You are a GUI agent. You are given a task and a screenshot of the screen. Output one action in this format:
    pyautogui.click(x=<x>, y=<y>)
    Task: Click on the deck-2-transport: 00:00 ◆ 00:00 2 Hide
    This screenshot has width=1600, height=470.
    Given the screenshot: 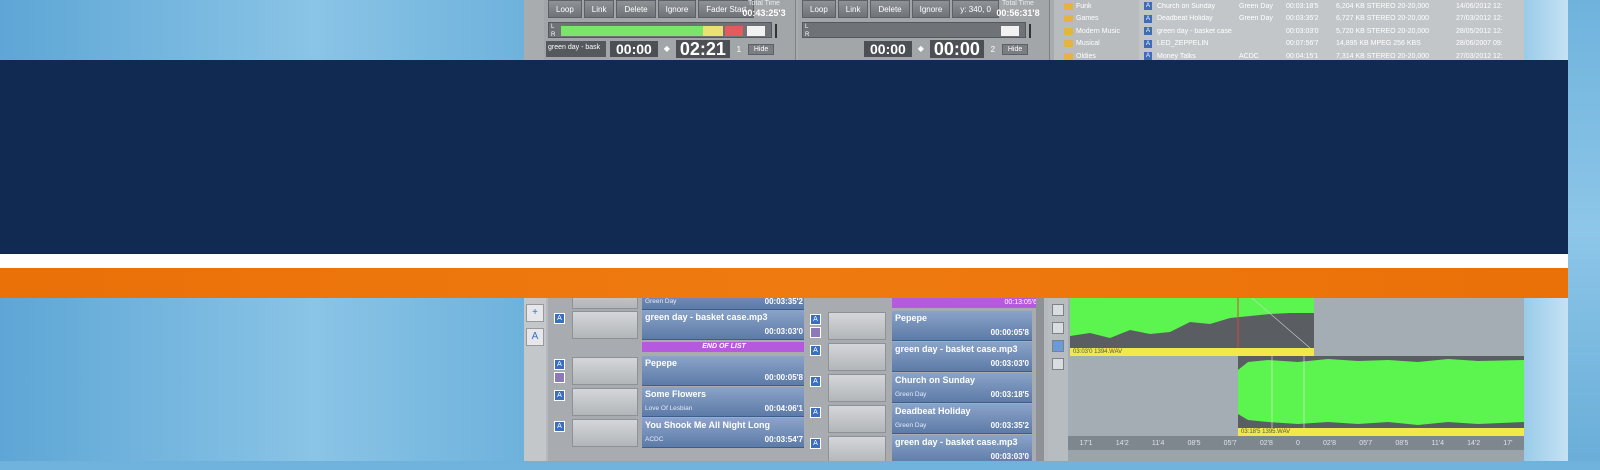 What is the action you would take?
    pyautogui.click(x=946, y=49)
    